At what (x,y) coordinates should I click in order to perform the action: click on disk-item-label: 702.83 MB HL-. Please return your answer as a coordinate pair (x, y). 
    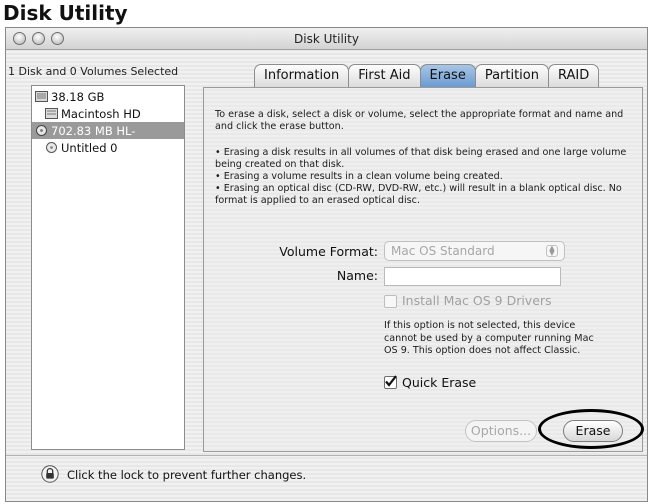
    Looking at the image, I should click on (93, 130).